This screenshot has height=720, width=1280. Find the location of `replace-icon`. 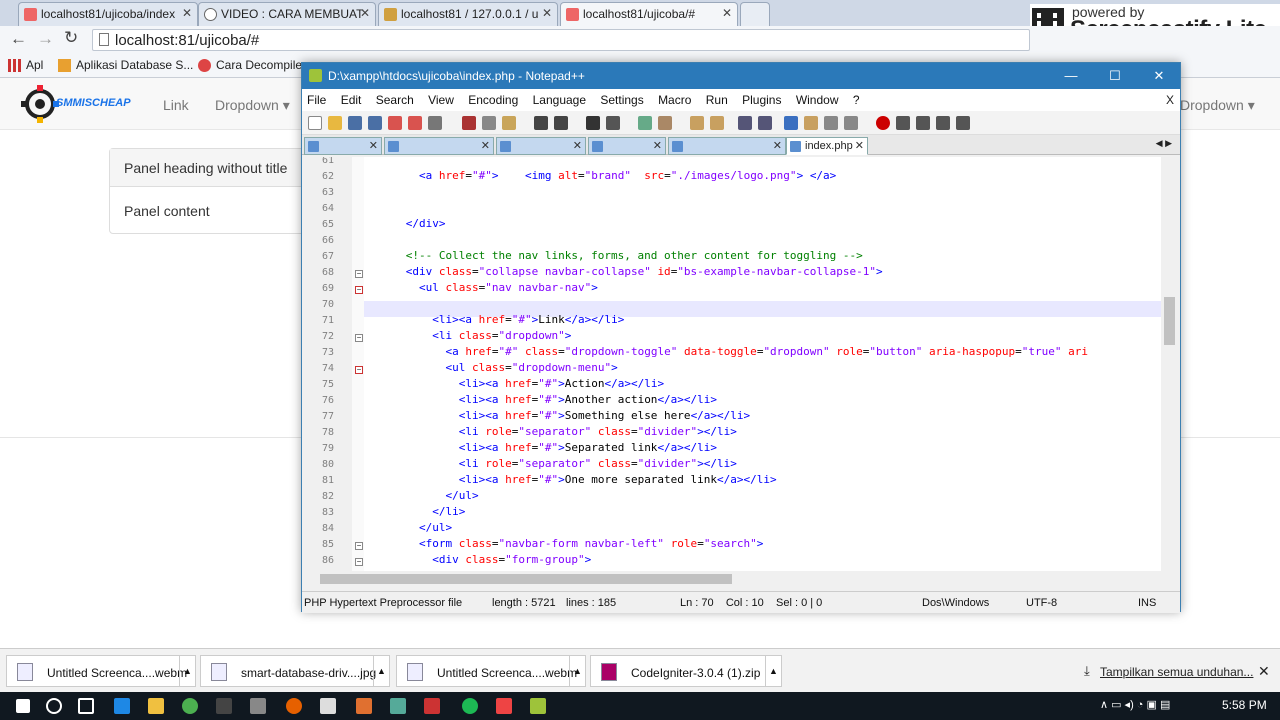

replace-icon is located at coordinates (613, 123).